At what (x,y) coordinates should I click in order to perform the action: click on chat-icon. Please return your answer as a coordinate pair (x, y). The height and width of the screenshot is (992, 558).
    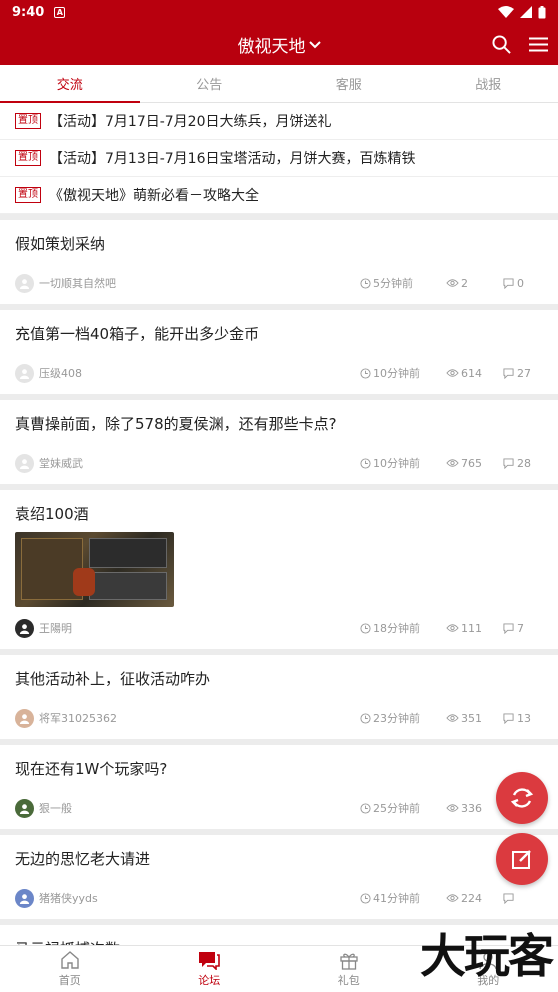
    Looking at the image, I should click on (210, 961).